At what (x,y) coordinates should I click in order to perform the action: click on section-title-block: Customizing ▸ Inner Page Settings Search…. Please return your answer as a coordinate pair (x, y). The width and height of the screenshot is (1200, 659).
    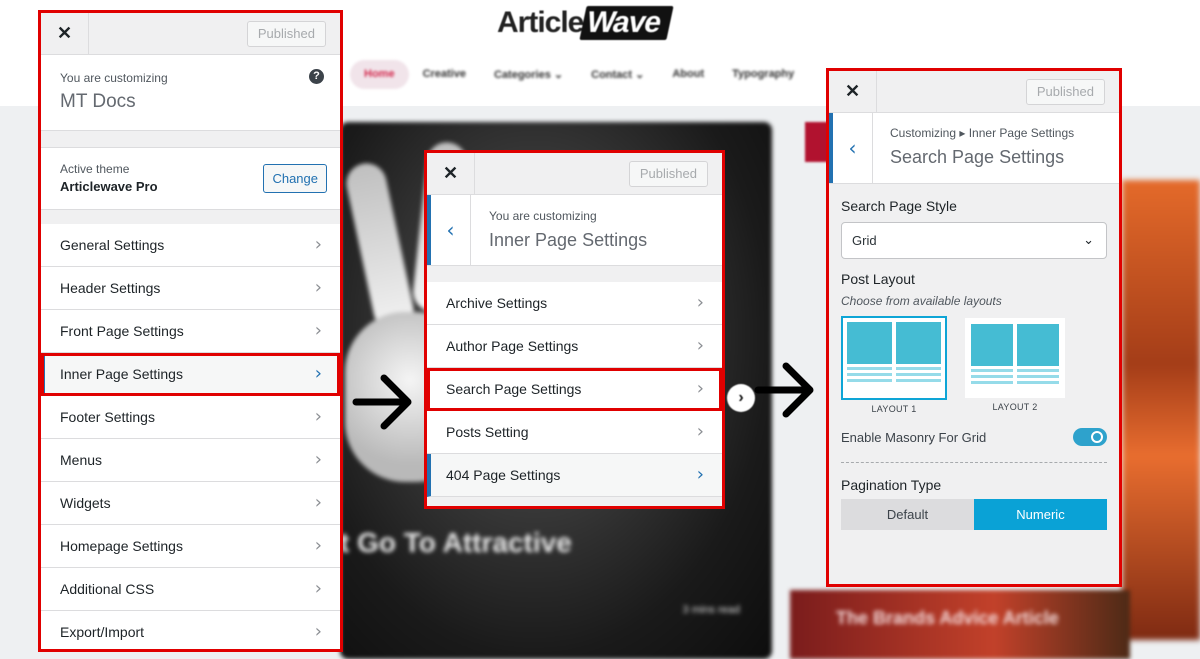
    Looking at the image, I should click on (982, 147).